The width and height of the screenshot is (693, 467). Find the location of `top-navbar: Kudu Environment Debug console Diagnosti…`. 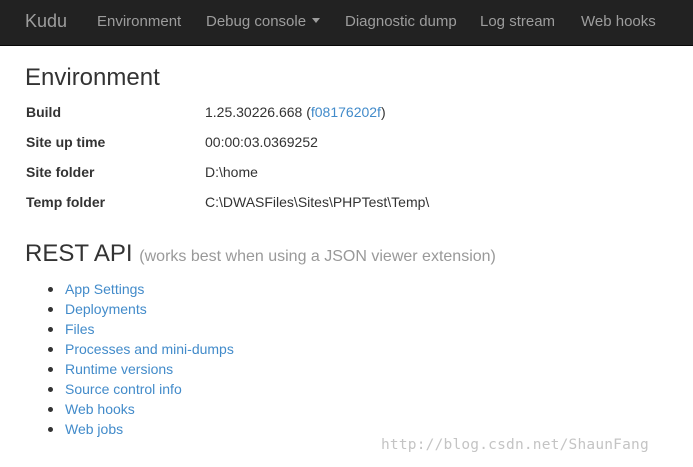

top-navbar: Kudu Environment Debug console Diagnosti… is located at coordinates (346, 23).